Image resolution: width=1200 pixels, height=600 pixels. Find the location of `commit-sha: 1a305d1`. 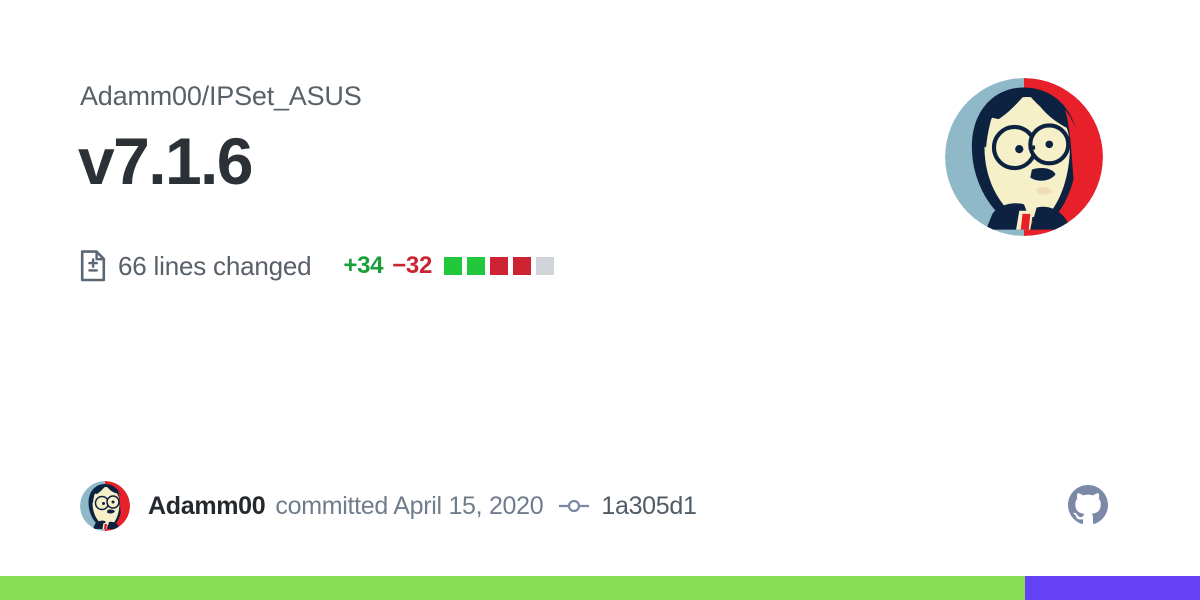

commit-sha: 1a305d1 is located at coordinates (649, 506).